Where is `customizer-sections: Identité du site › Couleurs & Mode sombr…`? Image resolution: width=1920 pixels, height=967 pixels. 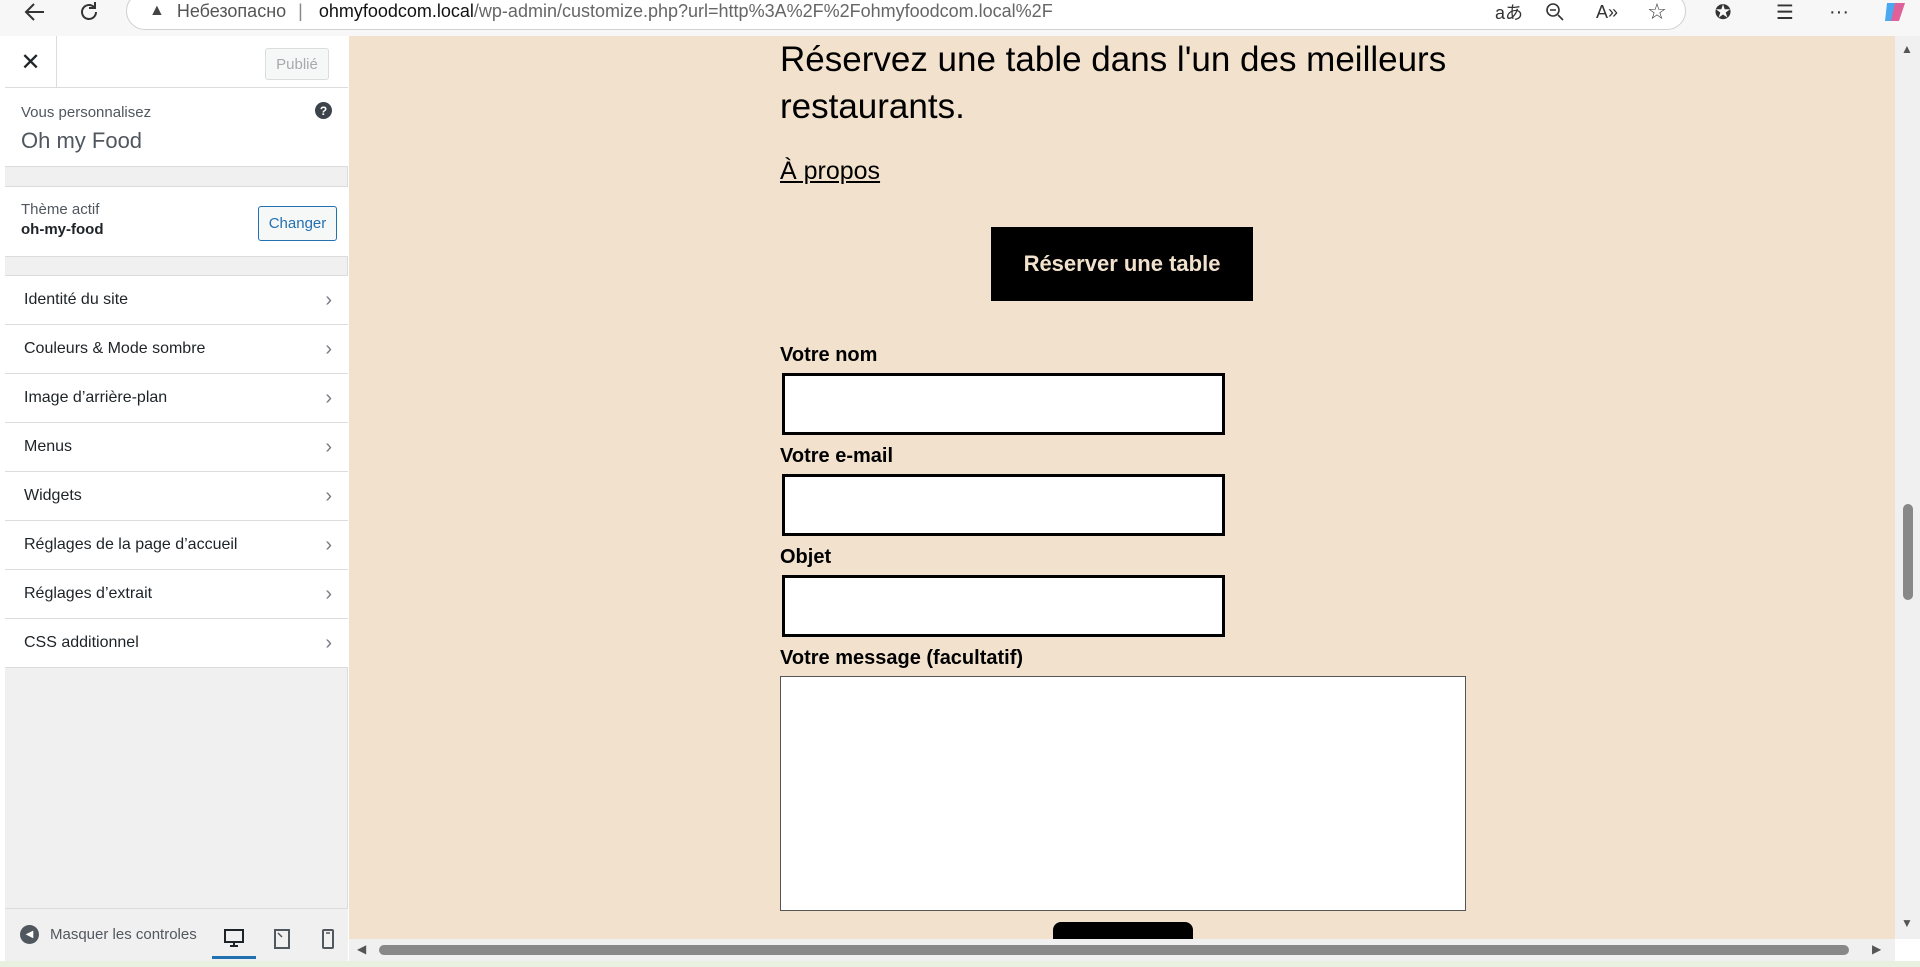
customizer-sections: Identité du site › Couleurs & Mode sombr… is located at coordinates (176, 471).